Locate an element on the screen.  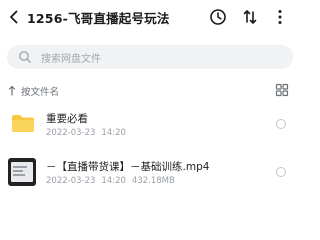
file-meta: 2022-03-23 14:20 is located at coordinates (89, 133).